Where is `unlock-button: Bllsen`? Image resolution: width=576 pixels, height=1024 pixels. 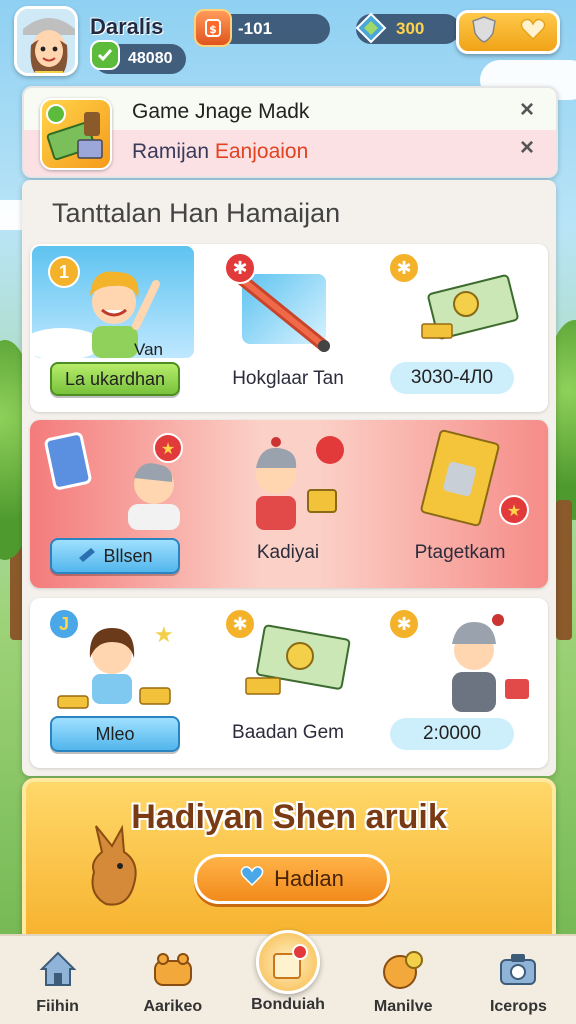 unlock-button: Bllsen is located at coordinates (115, 556).